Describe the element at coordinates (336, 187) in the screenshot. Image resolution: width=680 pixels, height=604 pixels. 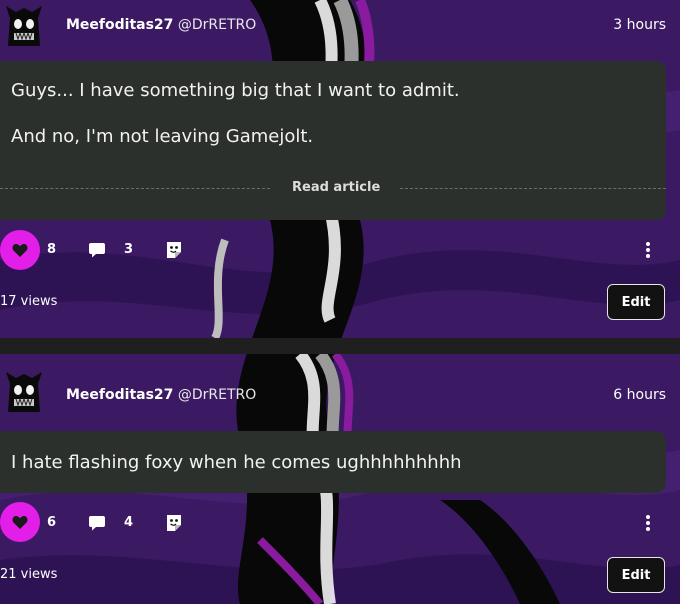
I see `read-article-button: Read article` at that location.